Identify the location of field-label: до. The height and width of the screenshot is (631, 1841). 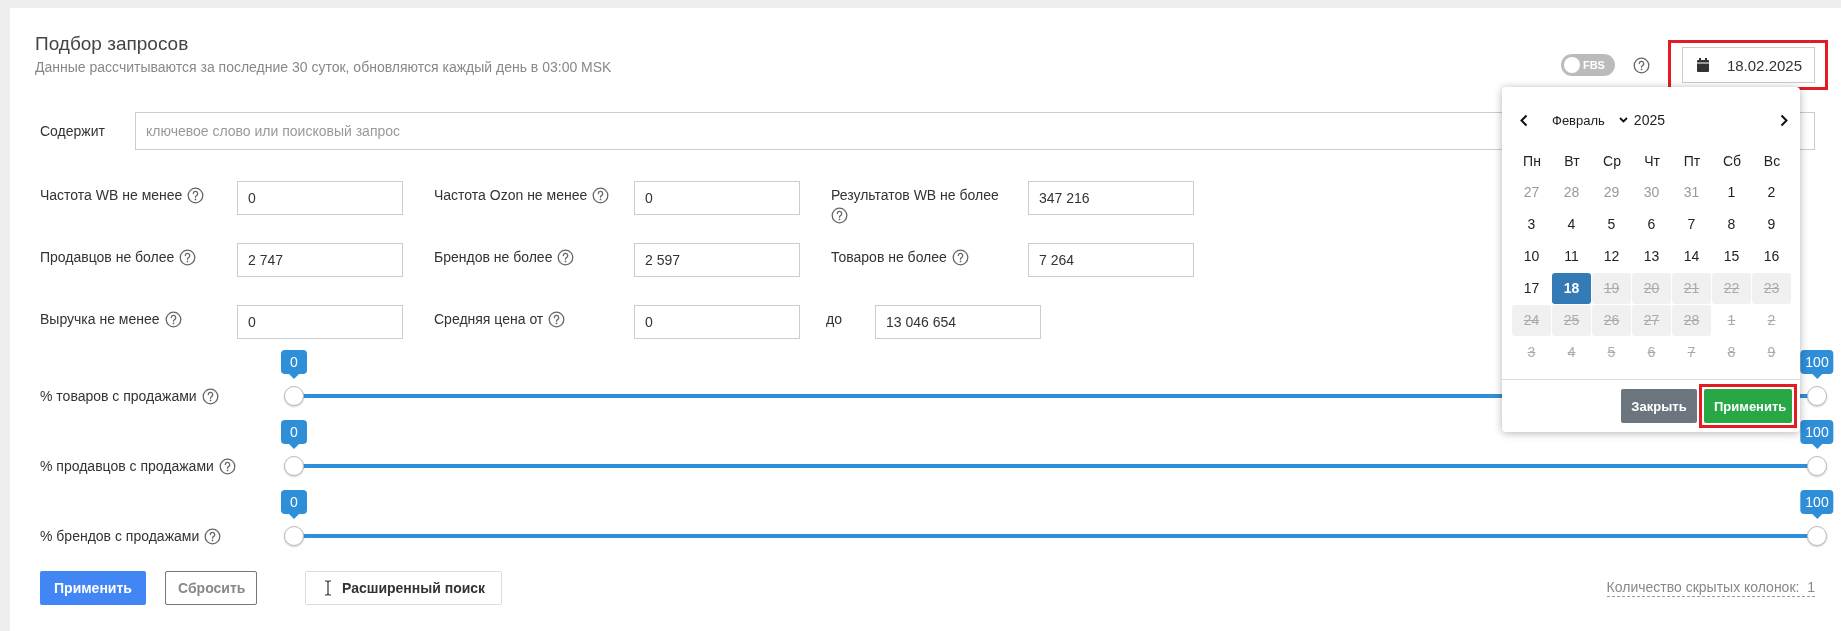
(834, 319).